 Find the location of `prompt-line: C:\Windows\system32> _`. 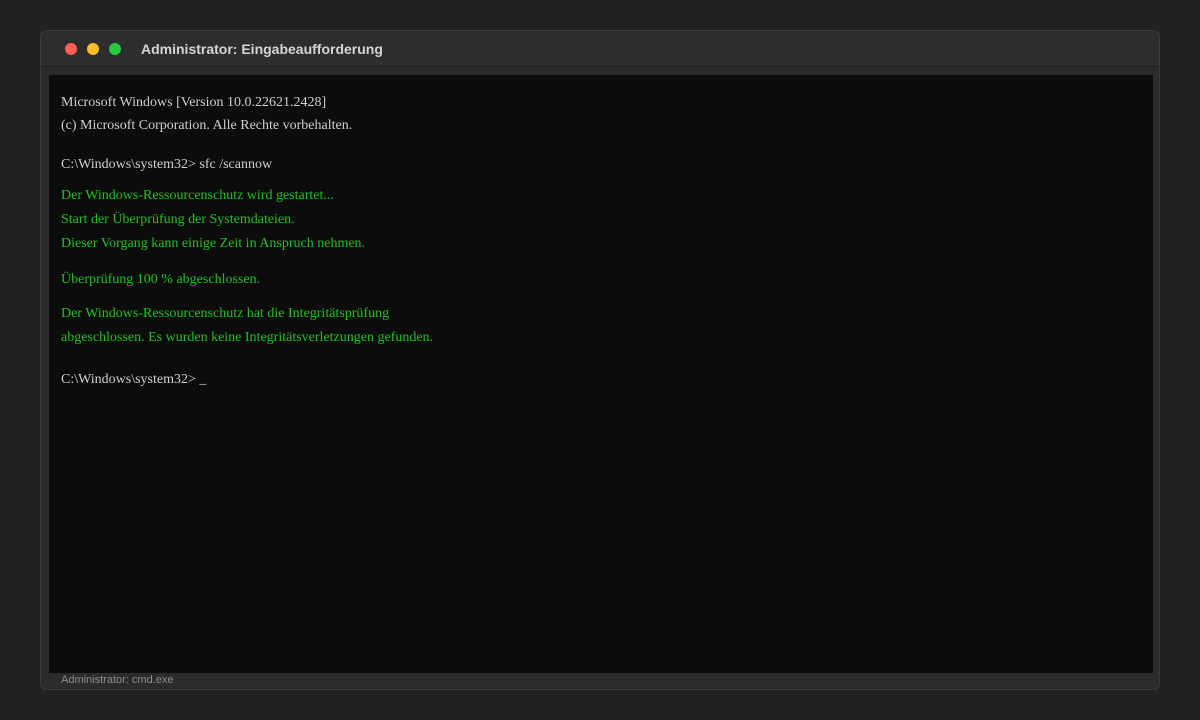

prompt-line: C:\Windows\system32> _ is located at coordinates (133, 380).